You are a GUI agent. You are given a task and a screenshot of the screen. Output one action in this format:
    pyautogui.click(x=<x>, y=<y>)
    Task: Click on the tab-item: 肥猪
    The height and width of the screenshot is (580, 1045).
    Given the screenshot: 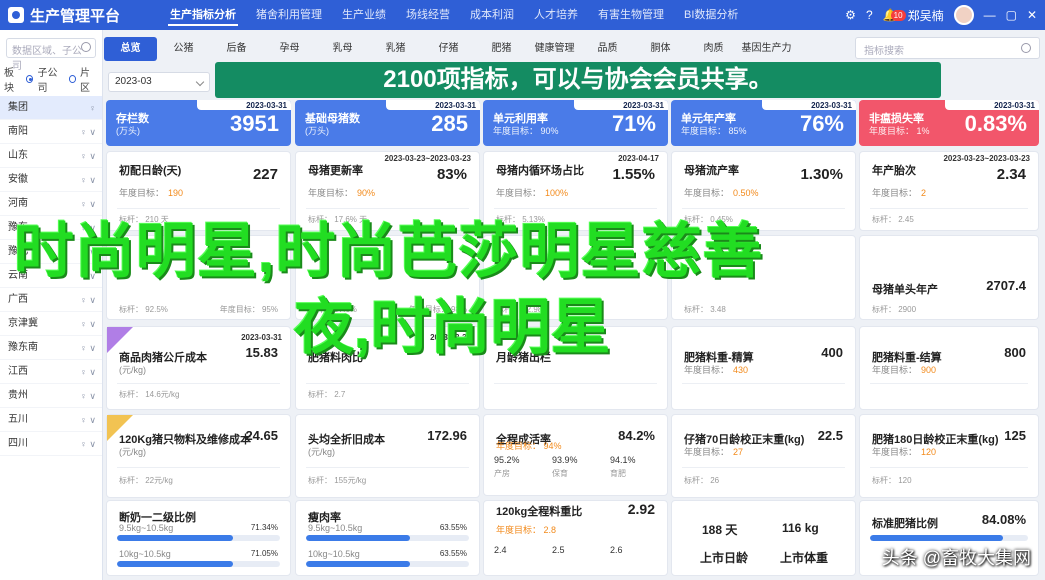 What is the action you would take?
    pyautogui.click(x=501, y=49)
    